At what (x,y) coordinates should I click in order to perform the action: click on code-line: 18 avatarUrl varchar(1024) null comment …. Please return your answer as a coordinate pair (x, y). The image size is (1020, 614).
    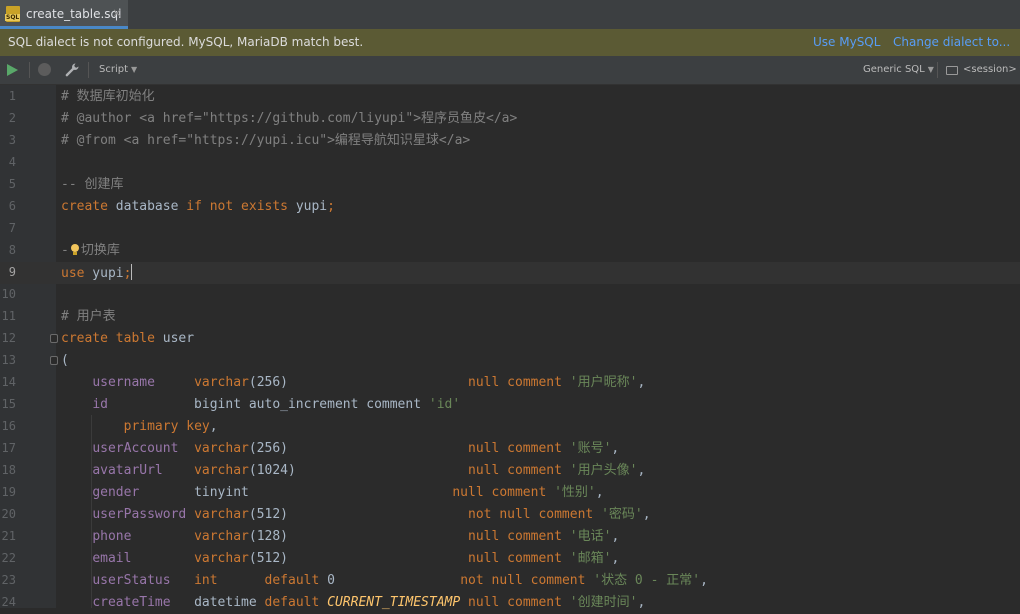
    Looking at the image, I should click on (510, 471).